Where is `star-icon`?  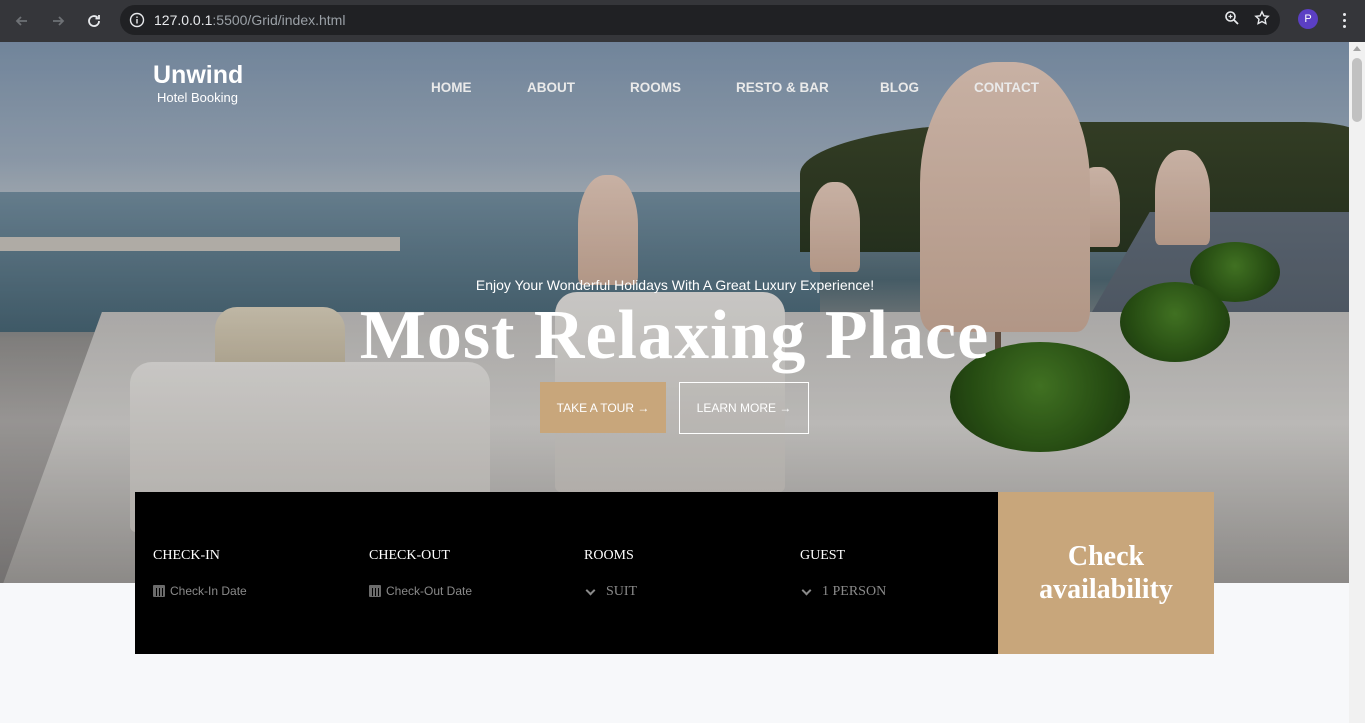 star-icon is located at coordinates (1262, 20).